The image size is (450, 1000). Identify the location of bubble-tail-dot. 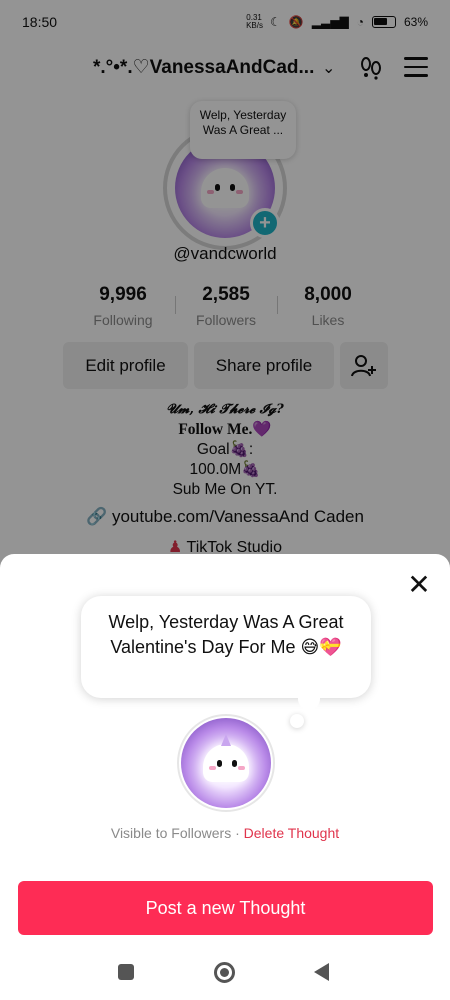
(297, 721).